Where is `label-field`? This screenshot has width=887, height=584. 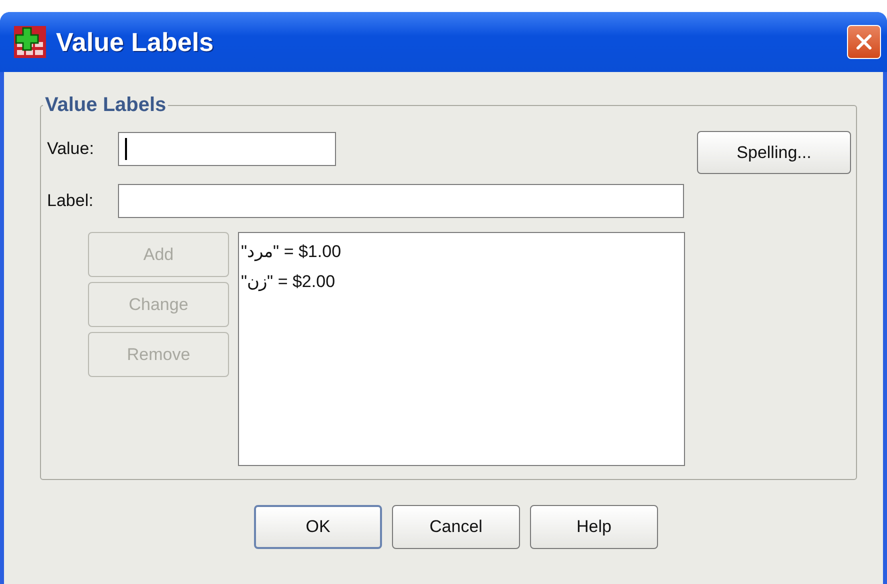 label-field is located at coordinates (401, 201).